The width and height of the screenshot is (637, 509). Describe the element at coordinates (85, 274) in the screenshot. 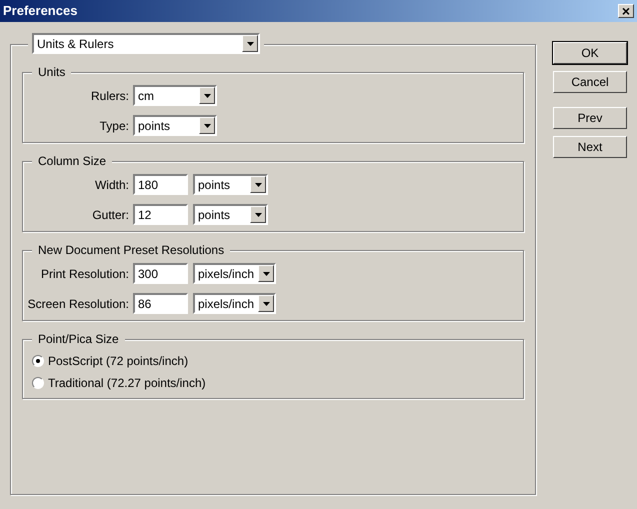

I see `field-label: Print Resolution:` at that location.